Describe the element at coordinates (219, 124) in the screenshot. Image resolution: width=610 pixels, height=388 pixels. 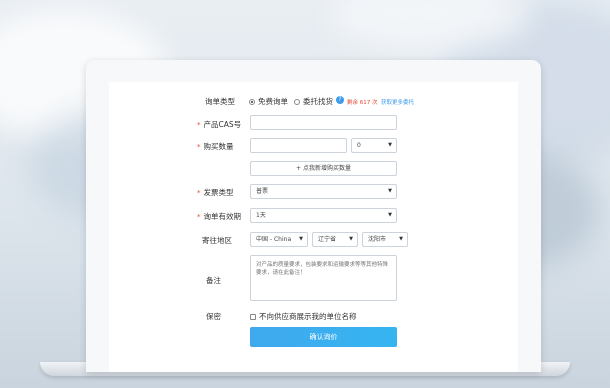
I see `cas-label: * 产品CAS号` at that location.